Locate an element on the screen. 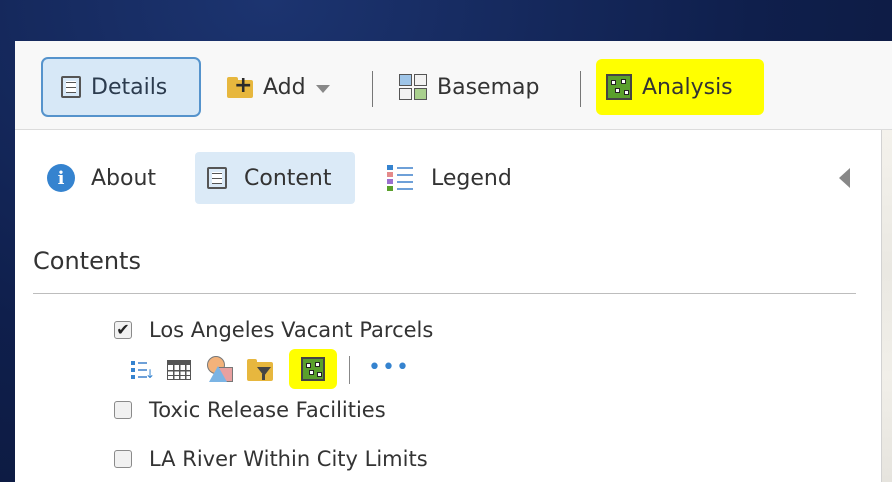 The height and width of the screenshot is (482, 892). chevron-down-icon is located at coordinates (322, 89).